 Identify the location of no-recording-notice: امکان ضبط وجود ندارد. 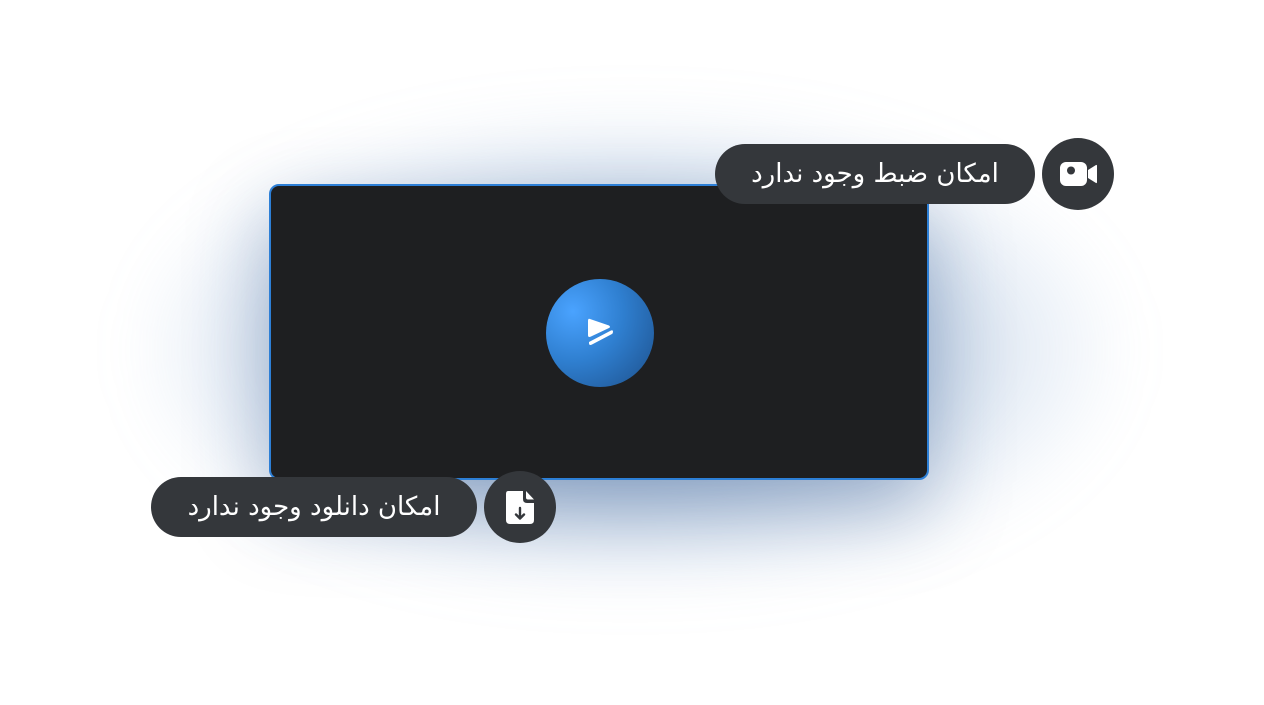
(875, 174).